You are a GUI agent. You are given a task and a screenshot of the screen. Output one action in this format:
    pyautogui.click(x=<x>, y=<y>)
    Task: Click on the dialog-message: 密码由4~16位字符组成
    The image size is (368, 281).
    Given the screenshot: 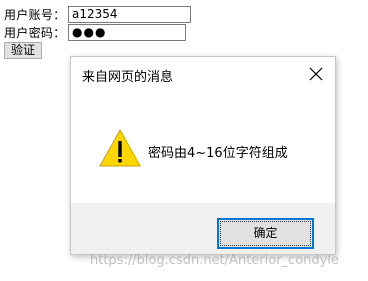 What is the action you would take?
    pyautogui.click(x=218, y=153)
    